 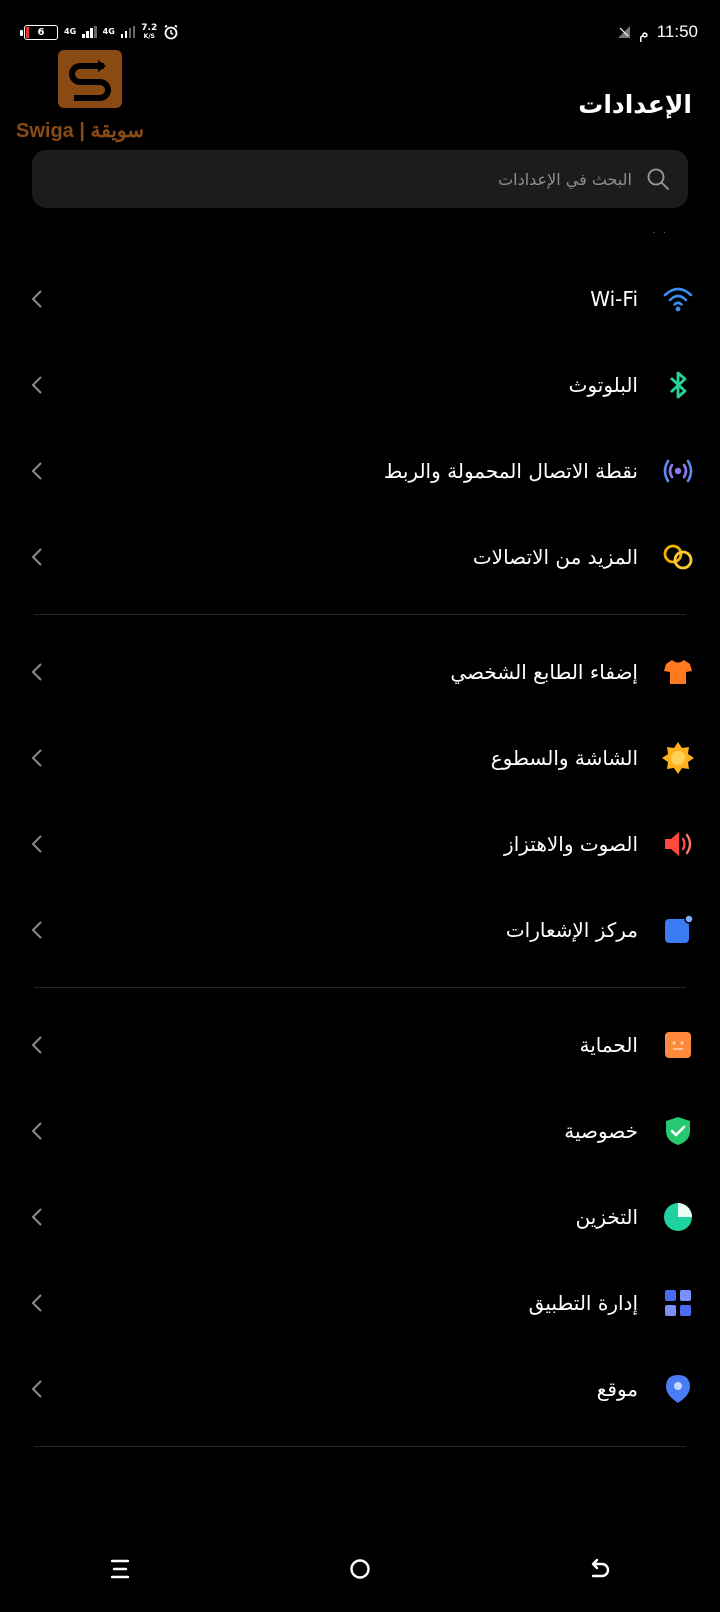 I want to click on navigation-bar, so click(x=360, y=1569).